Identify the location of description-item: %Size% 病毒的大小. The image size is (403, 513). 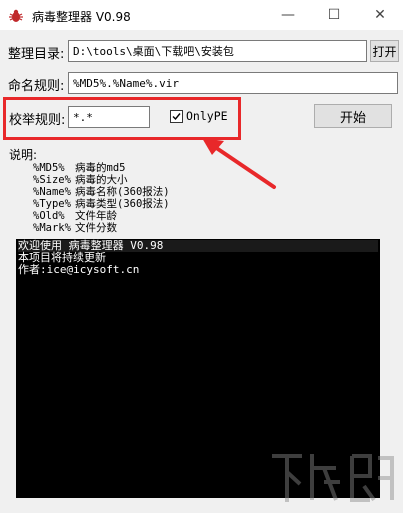
(101, 180).